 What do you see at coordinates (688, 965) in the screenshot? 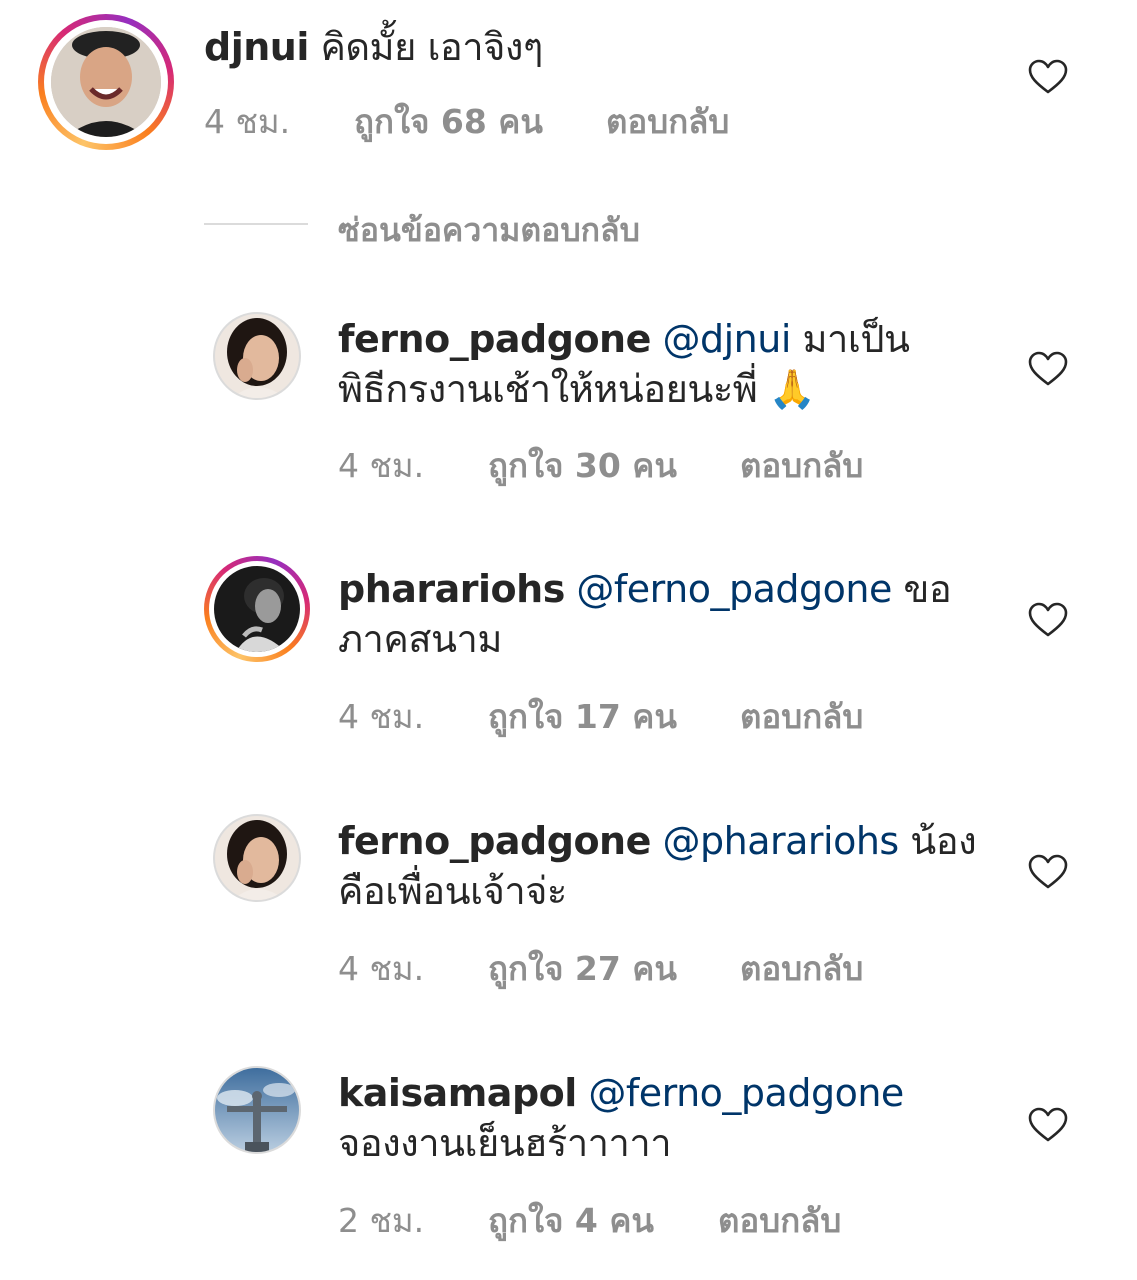
I see `comment-meta: 4 ชม. ถูกใจ 27 คน ตอบกลับ` at bounding box center [688, 965].